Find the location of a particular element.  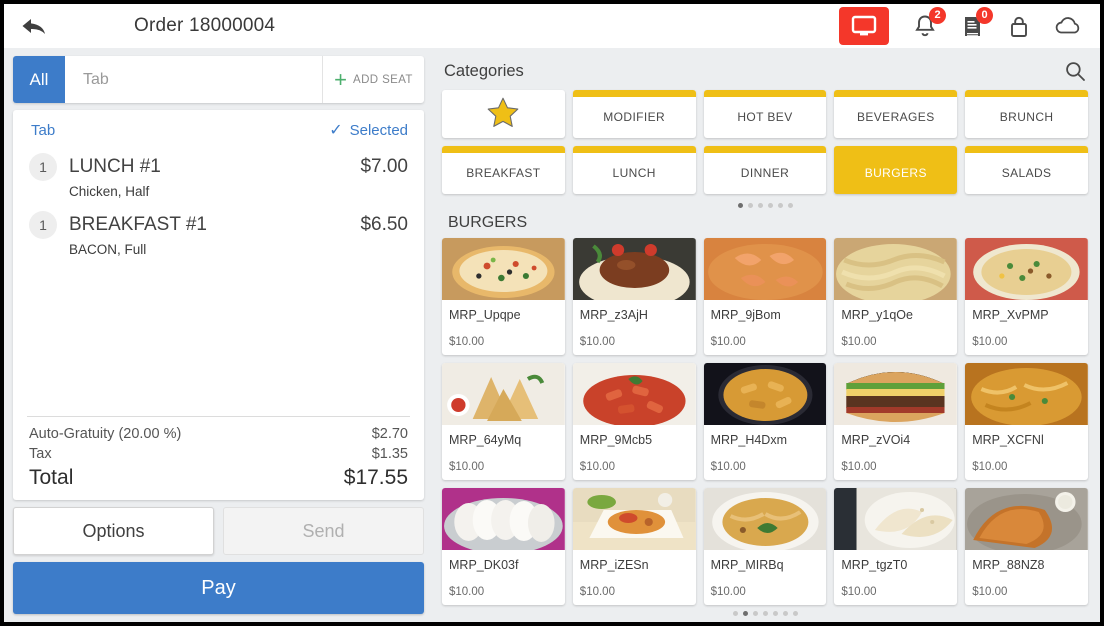

product-card: MRP_9jBom $10.00 is located at coordinates (765, 296).